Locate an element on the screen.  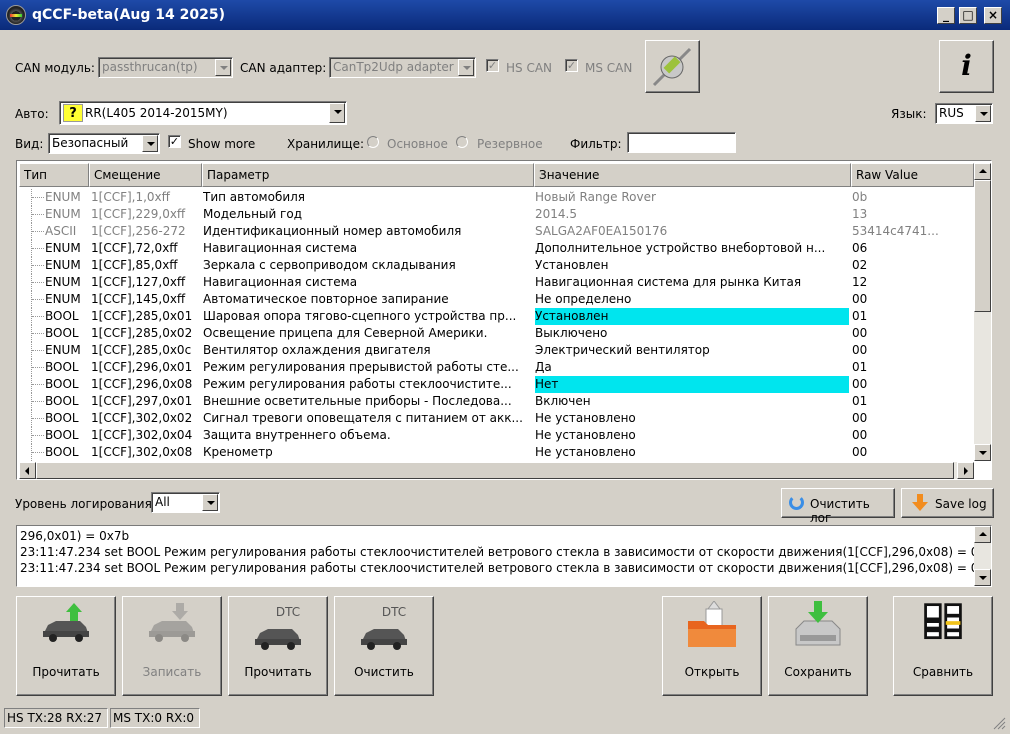
cell-value: SALGA2AF0EA150176 is located at coordinates (692, 231).